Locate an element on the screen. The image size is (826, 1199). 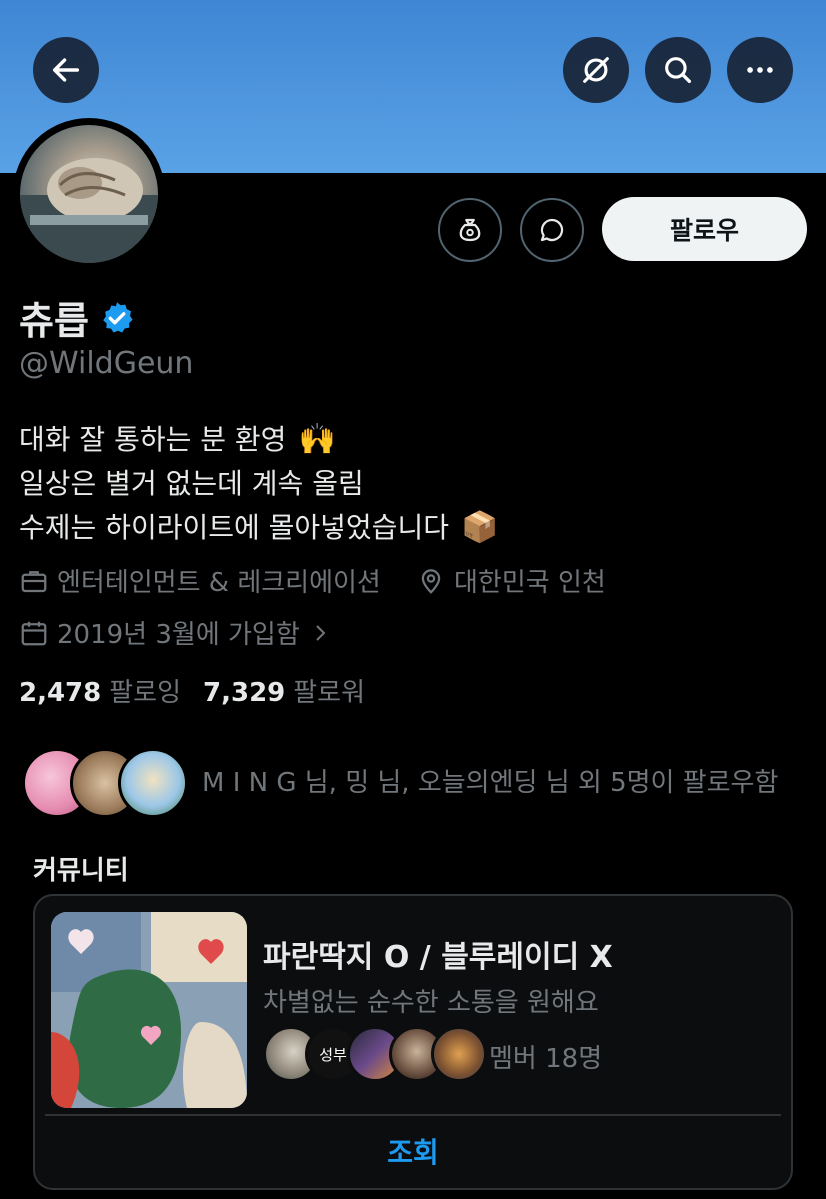
followers-stat: 7,329 팔로워 is located at coordinates (284, 690).